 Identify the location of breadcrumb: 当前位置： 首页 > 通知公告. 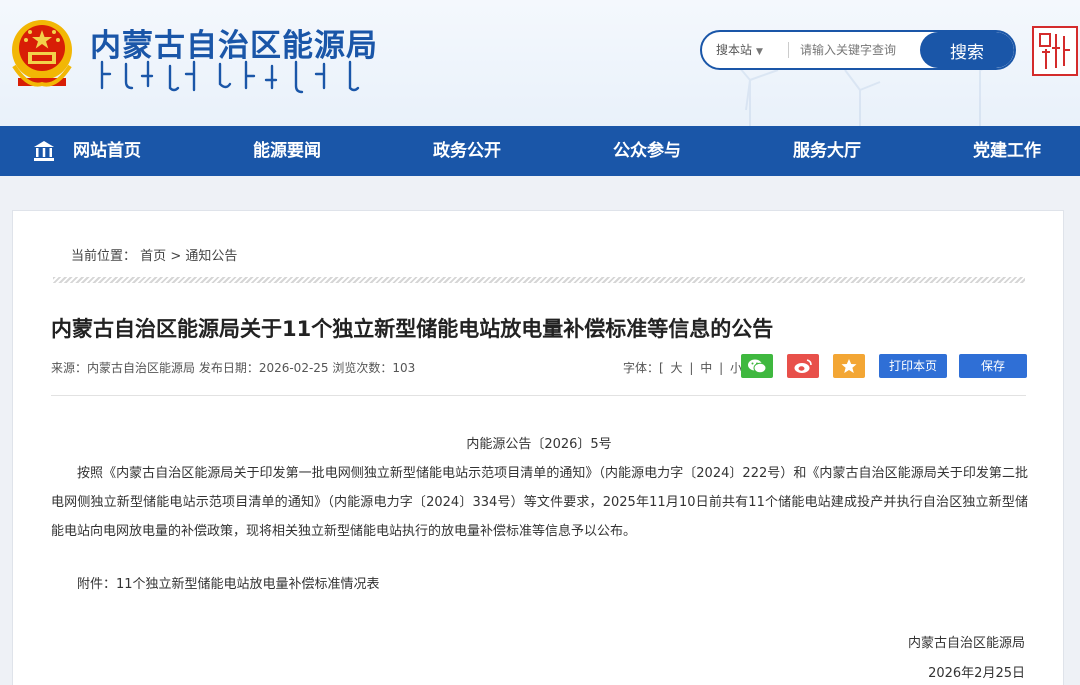
(154, 254).